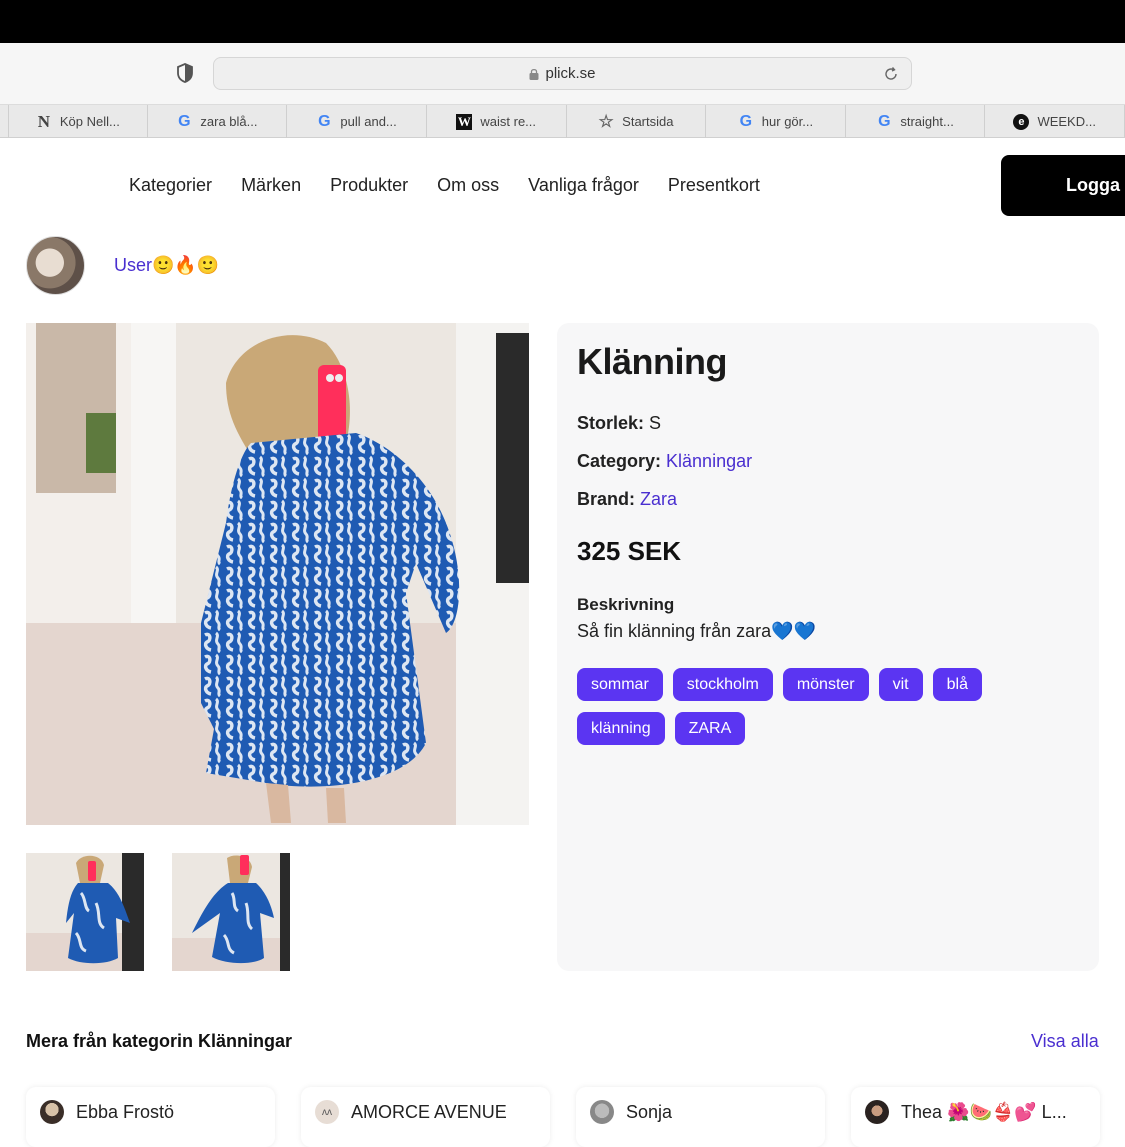 The width and height of the screenshot is (1125, 1147). I want to click on nav-link-produkter: Produkter, so click(369, 185).